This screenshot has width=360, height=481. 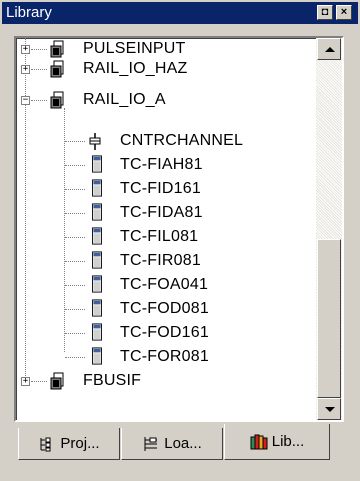 What do you see at coordinates (164, 356) in the screenshot?
I see `node-label: TC-FOR081` at bounding box center [164, 356].